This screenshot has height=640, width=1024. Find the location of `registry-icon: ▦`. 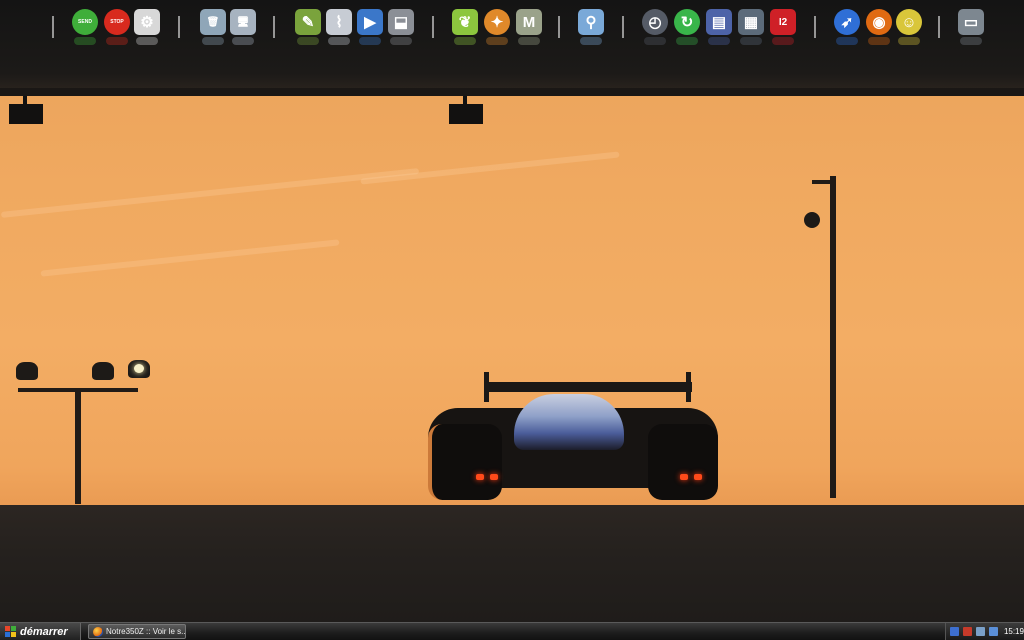

registry-icon: ▦ is located at coordinates (751, 27).